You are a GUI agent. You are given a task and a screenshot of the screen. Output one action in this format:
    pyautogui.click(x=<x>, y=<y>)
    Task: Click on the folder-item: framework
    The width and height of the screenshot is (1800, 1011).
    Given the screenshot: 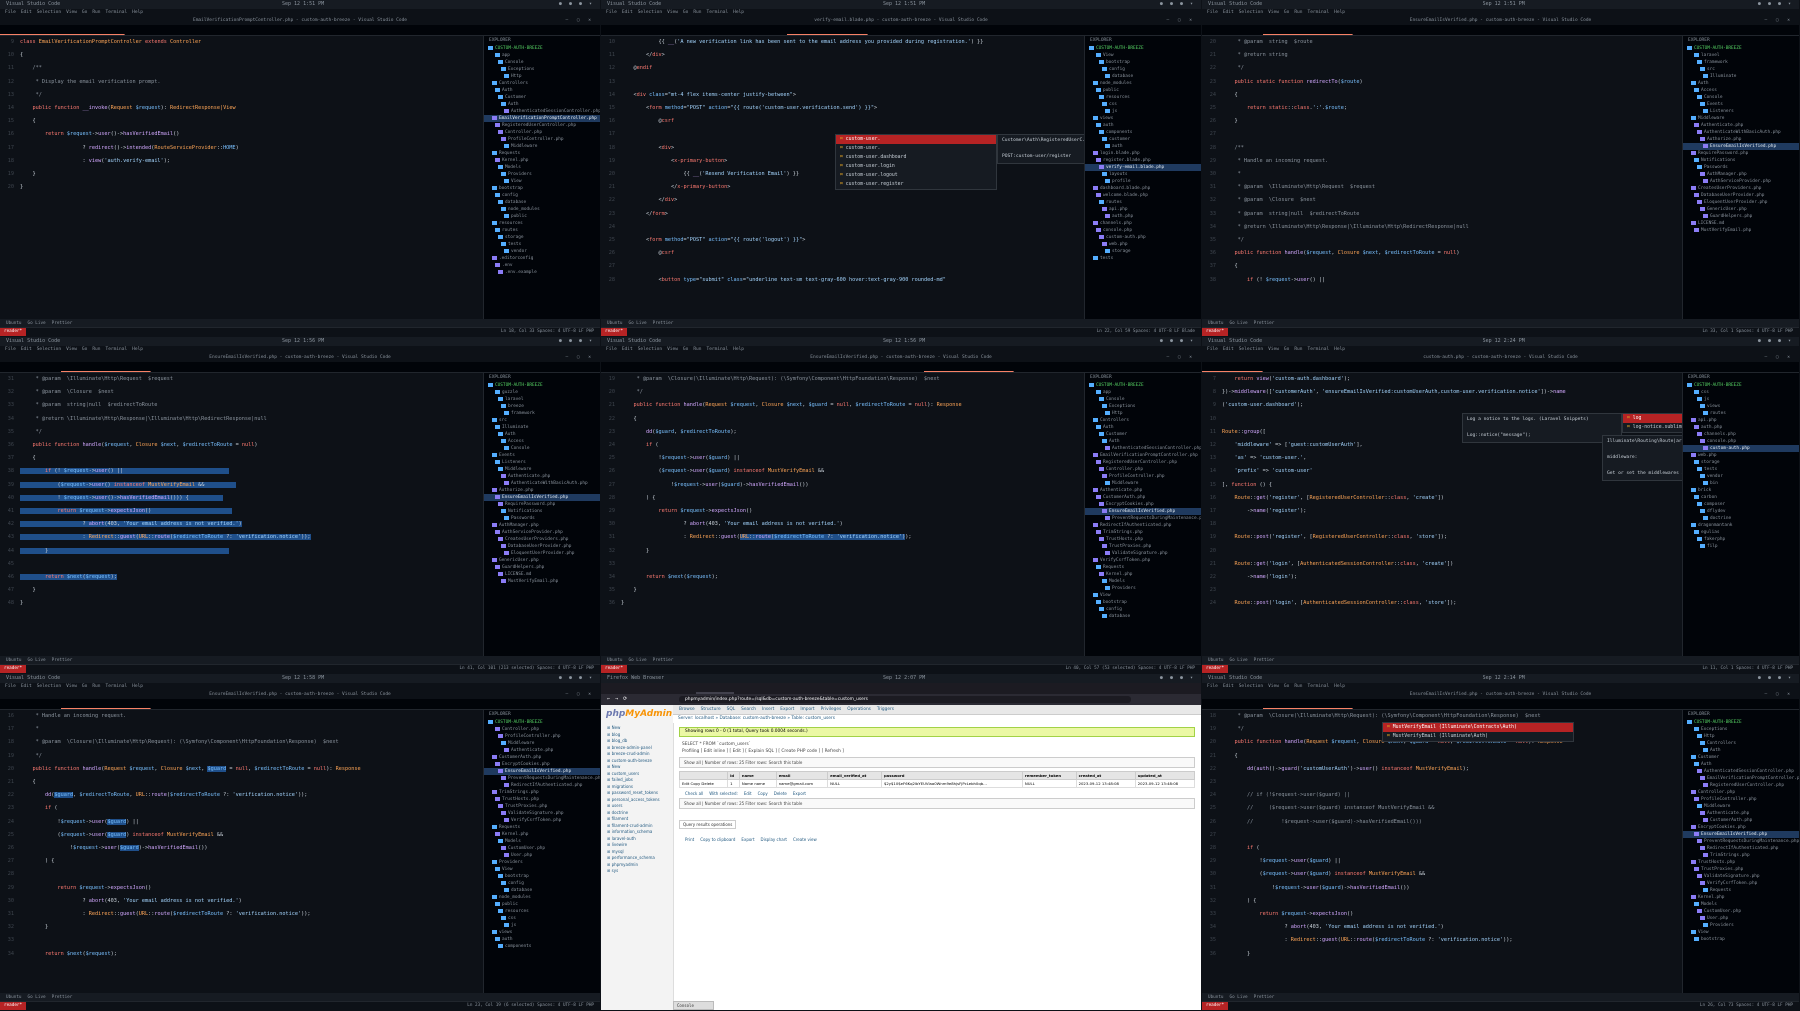 What is the action you would take?
    pyautogui.click(x=1741, y=62)
    